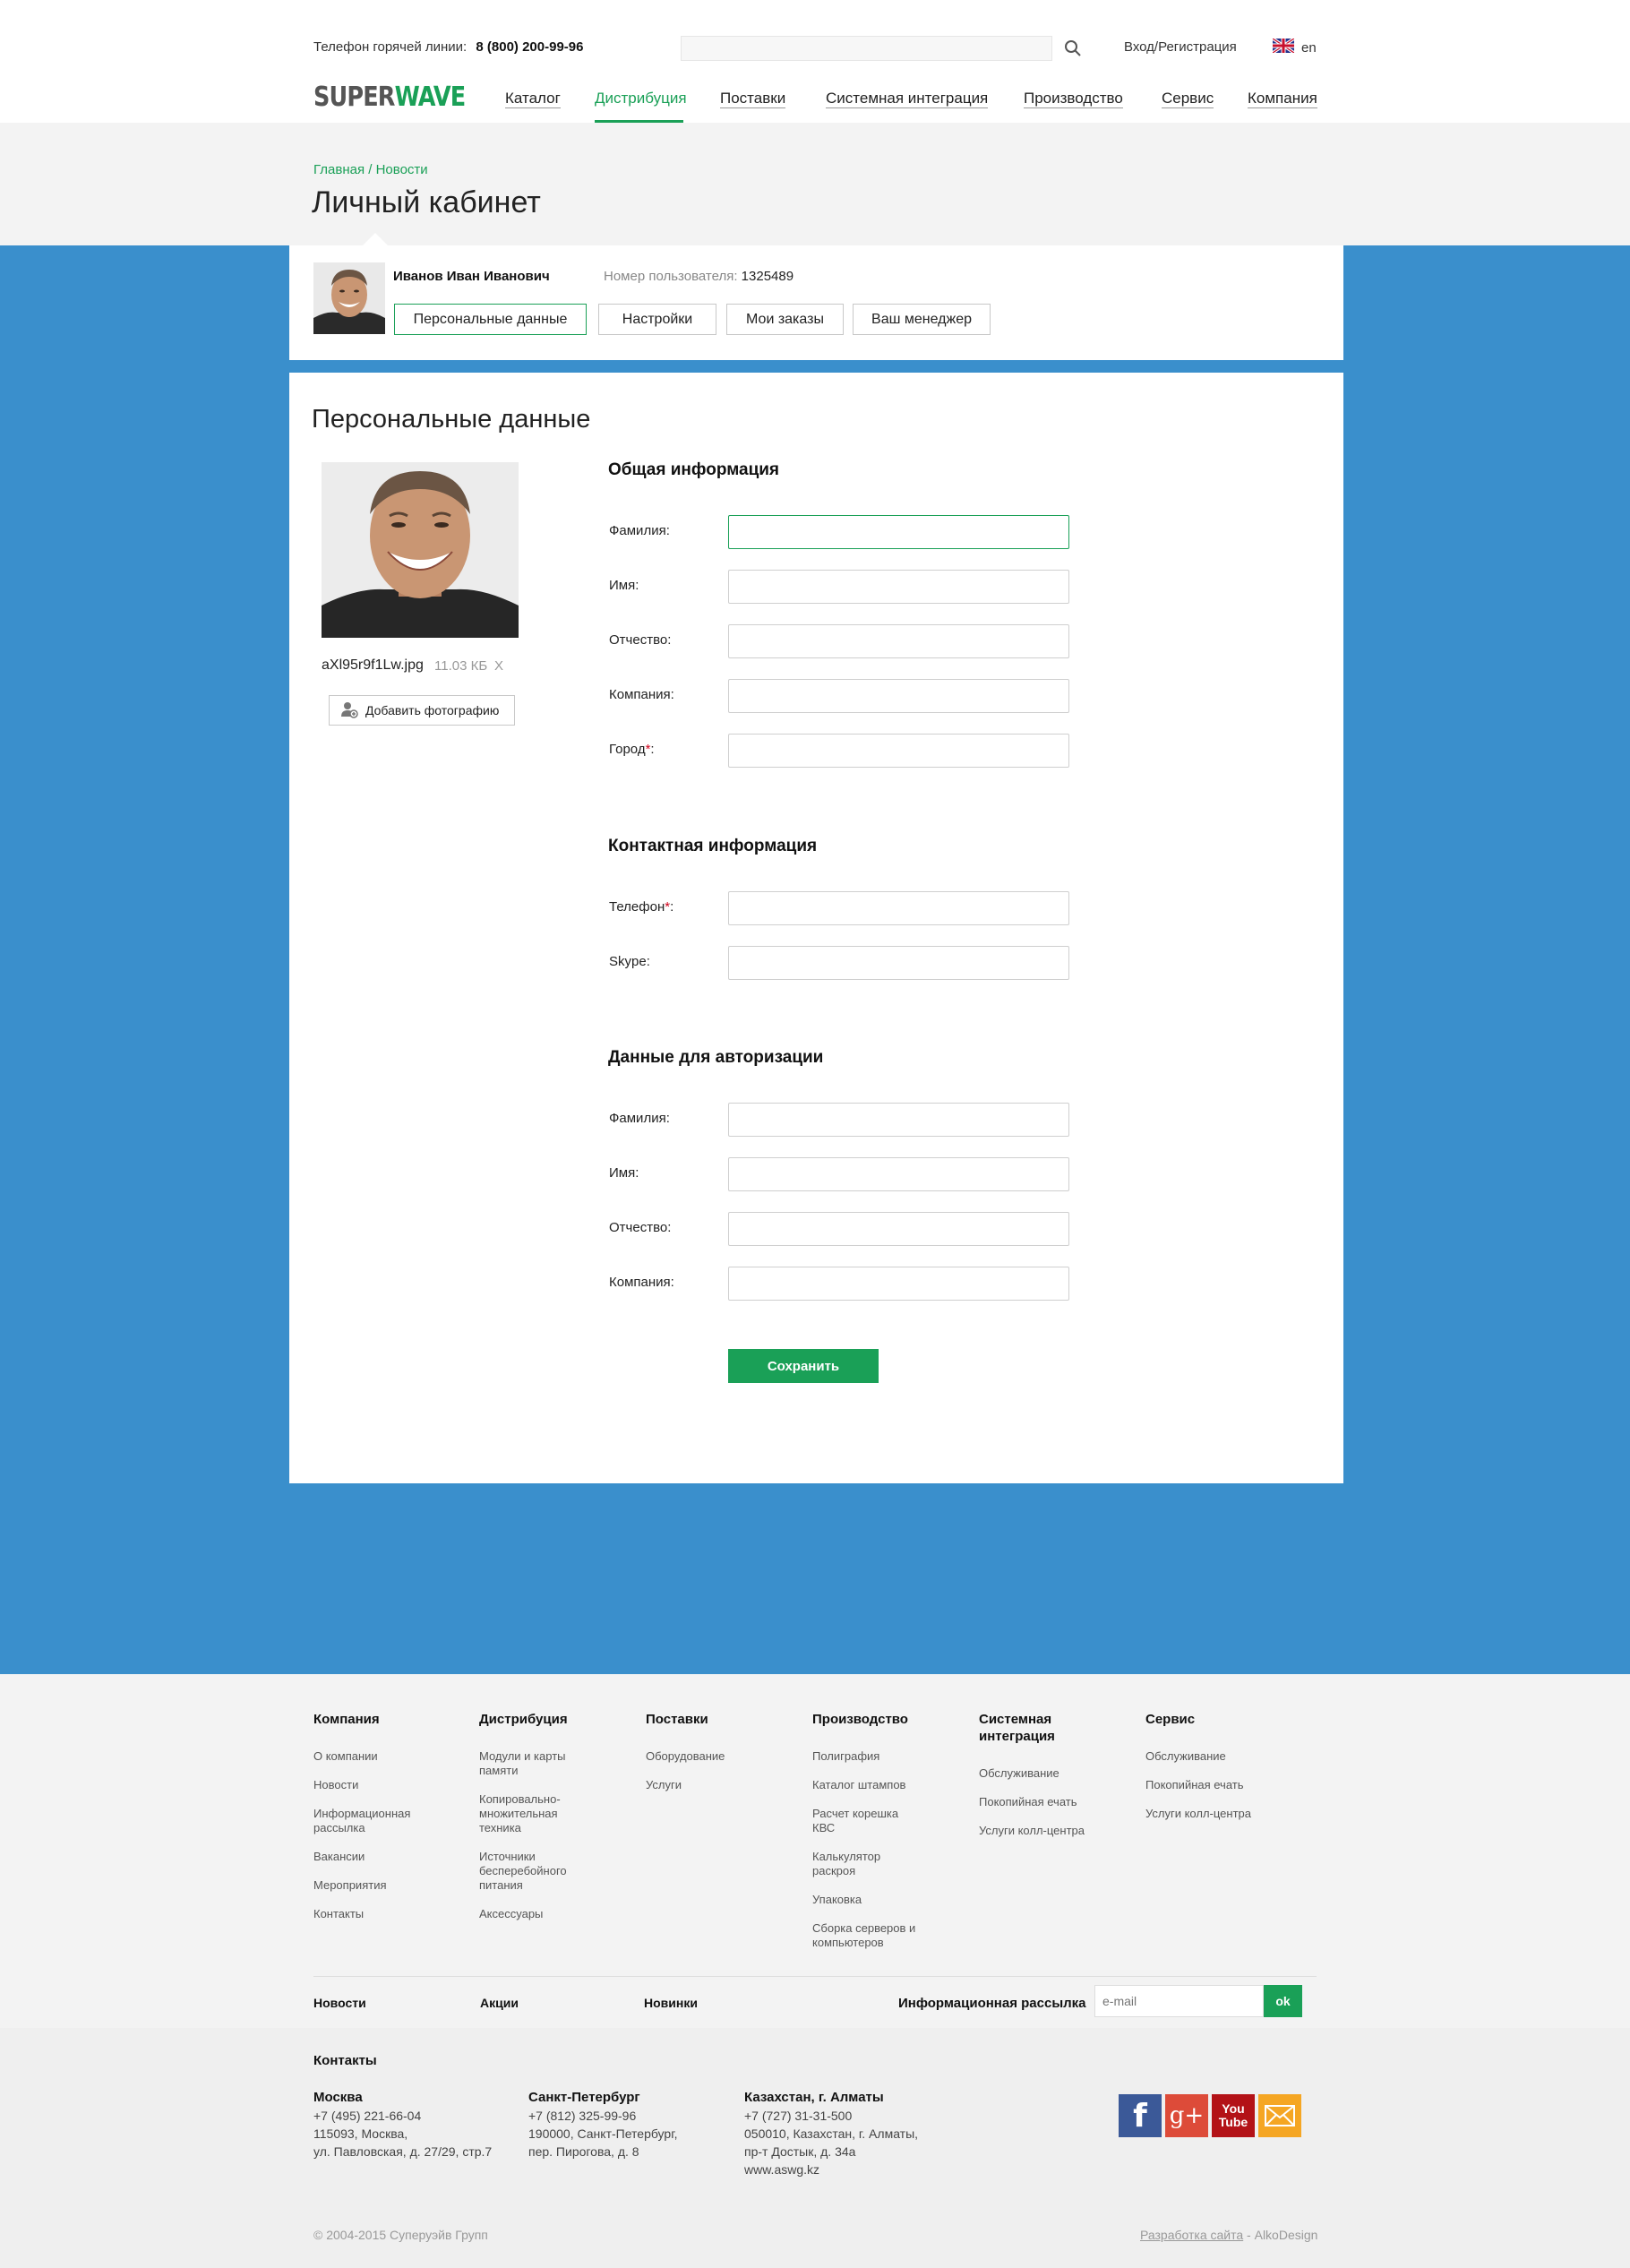  What do you see at coordinates (1188, 99) in the screenshot?
I see `nav-item-service: Сервис` at bounding box center [1188, 99].